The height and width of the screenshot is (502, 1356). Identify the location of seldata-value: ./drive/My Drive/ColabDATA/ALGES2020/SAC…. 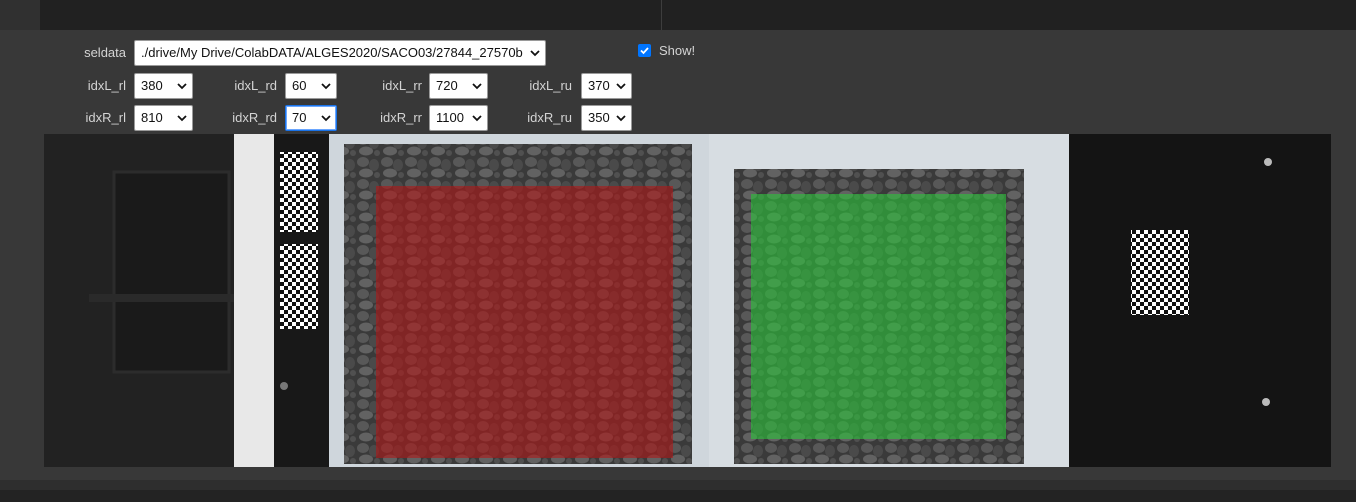
(332, 52).